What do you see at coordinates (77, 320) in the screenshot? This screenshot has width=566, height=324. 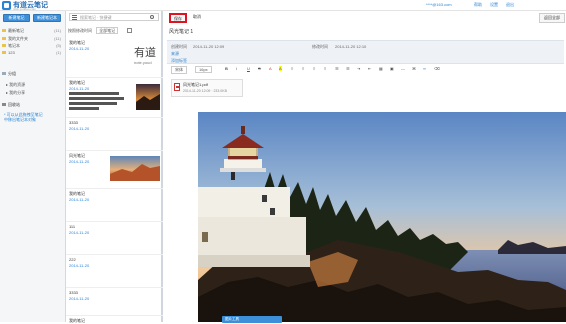 I see `note-title: 我的笔记` at bounding box center [77, 320].